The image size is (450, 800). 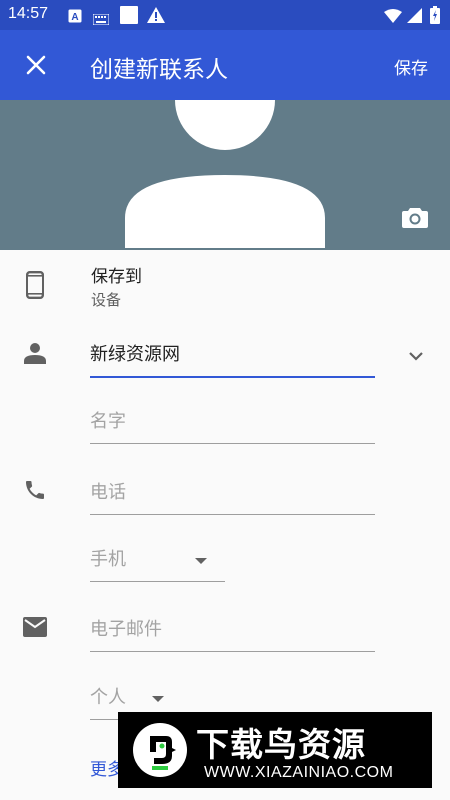 What do you see at coordinates (116, 274) in the screenshot?
I see `save-to-label: 保存到` at bounding box center [116, 274].